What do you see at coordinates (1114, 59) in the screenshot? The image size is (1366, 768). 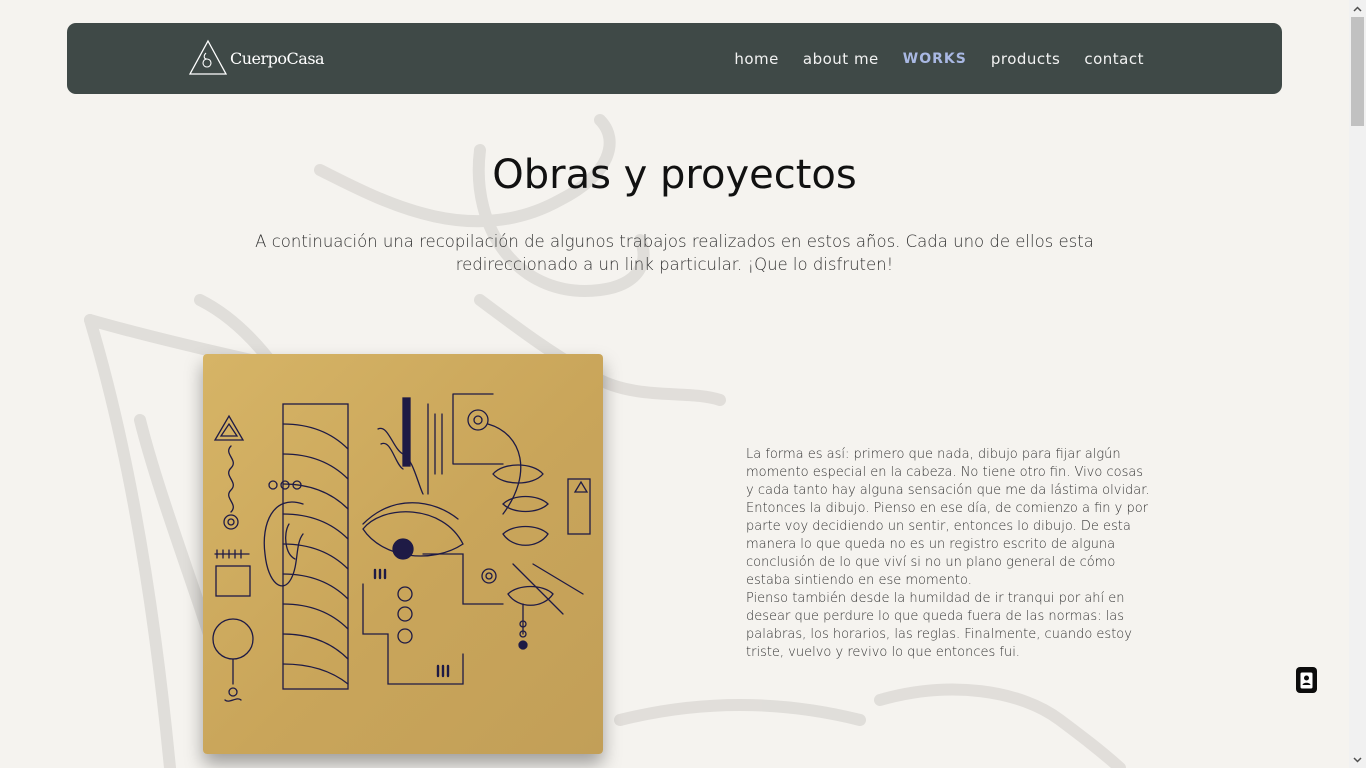 I see `nav-link-contact: contact` at bounding box center [1114, 59].